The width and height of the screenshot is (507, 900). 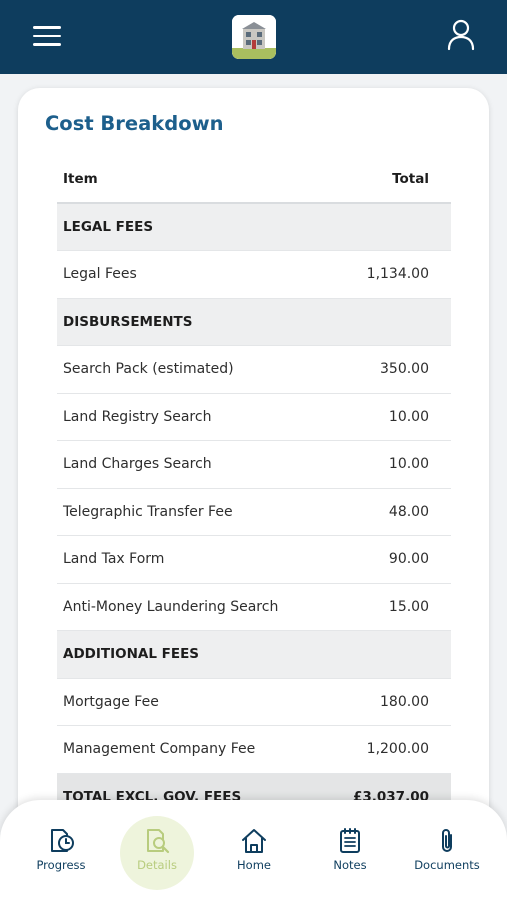 What do you see at coordinates (159, 749) in the screenshot?
I see `item-label: Management Company Fee` at bounding box center [159, 749].